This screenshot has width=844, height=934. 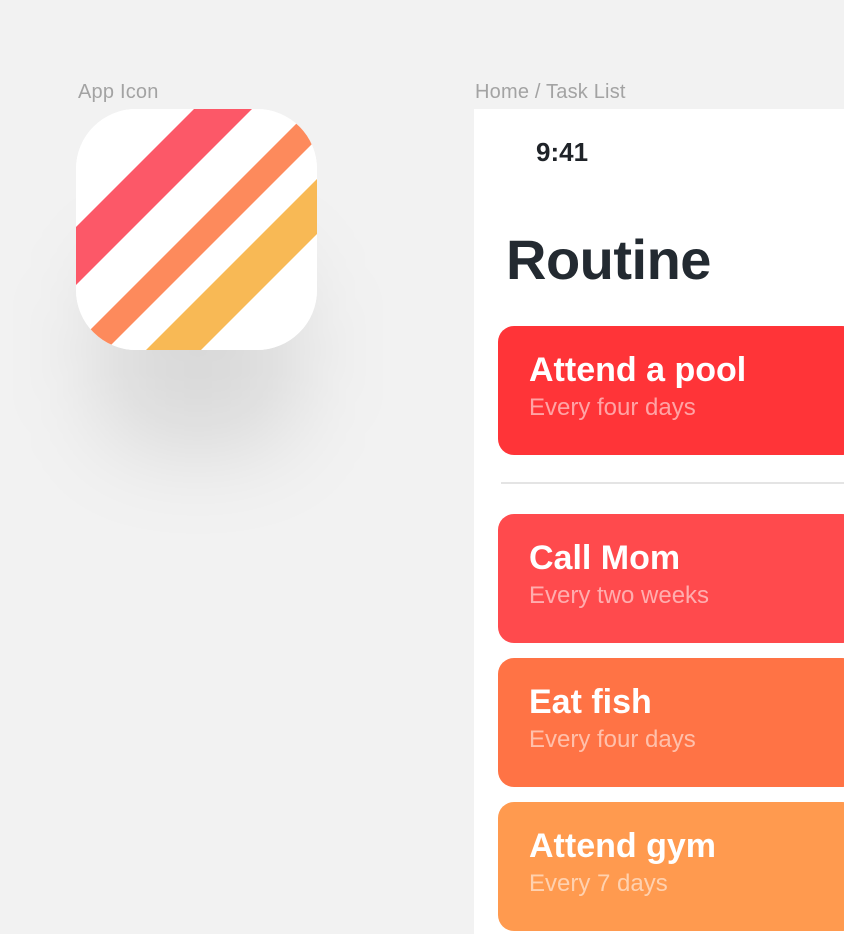 I want to click on task-frequency: Every two weeks, so click(x=619, y=595).